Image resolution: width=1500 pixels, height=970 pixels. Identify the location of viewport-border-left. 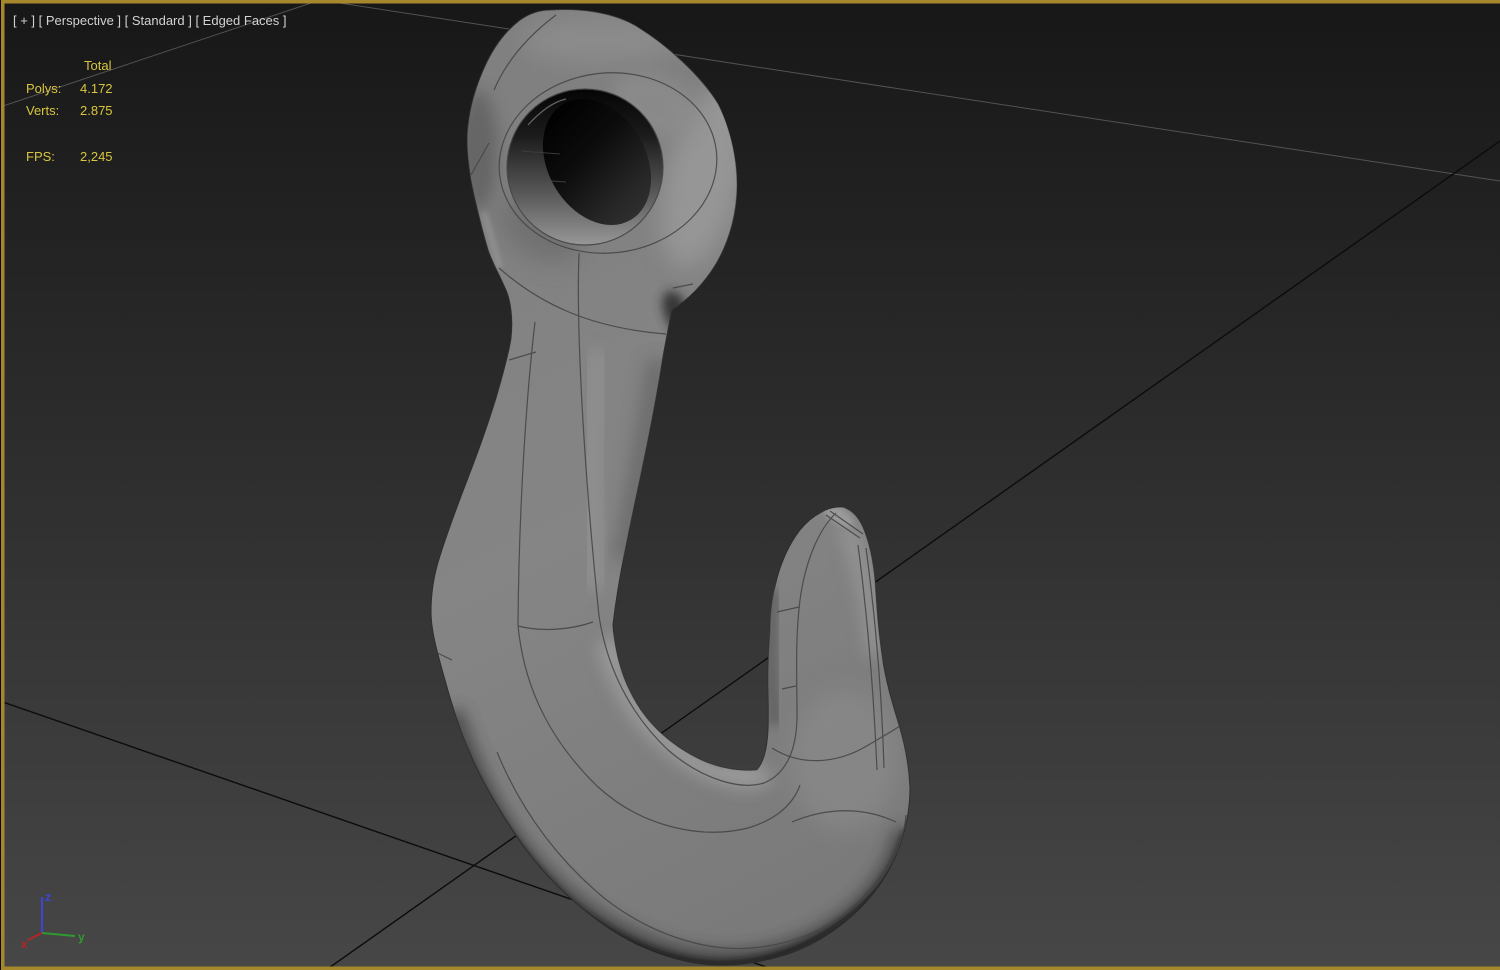
(3, 485).